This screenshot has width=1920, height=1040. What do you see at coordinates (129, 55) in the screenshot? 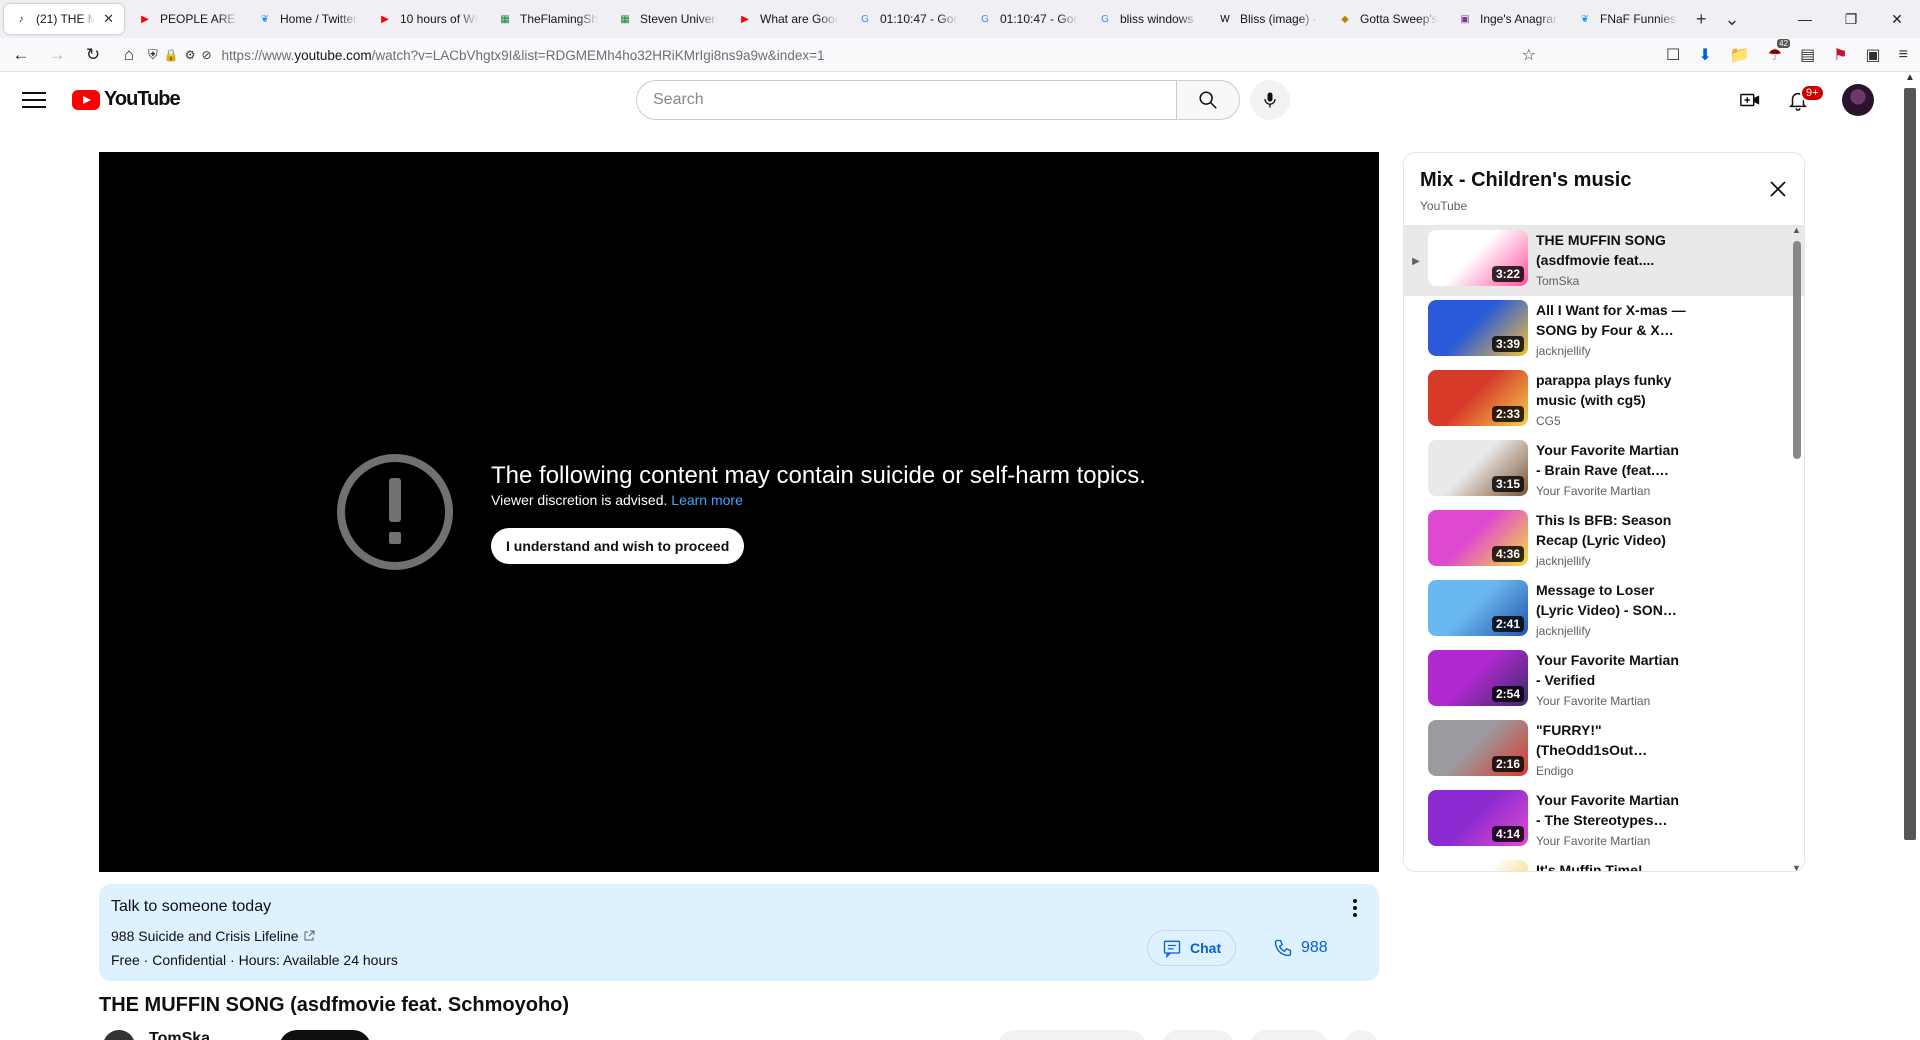
I see `home-button: ⌂` at bounding box center [129, 55].